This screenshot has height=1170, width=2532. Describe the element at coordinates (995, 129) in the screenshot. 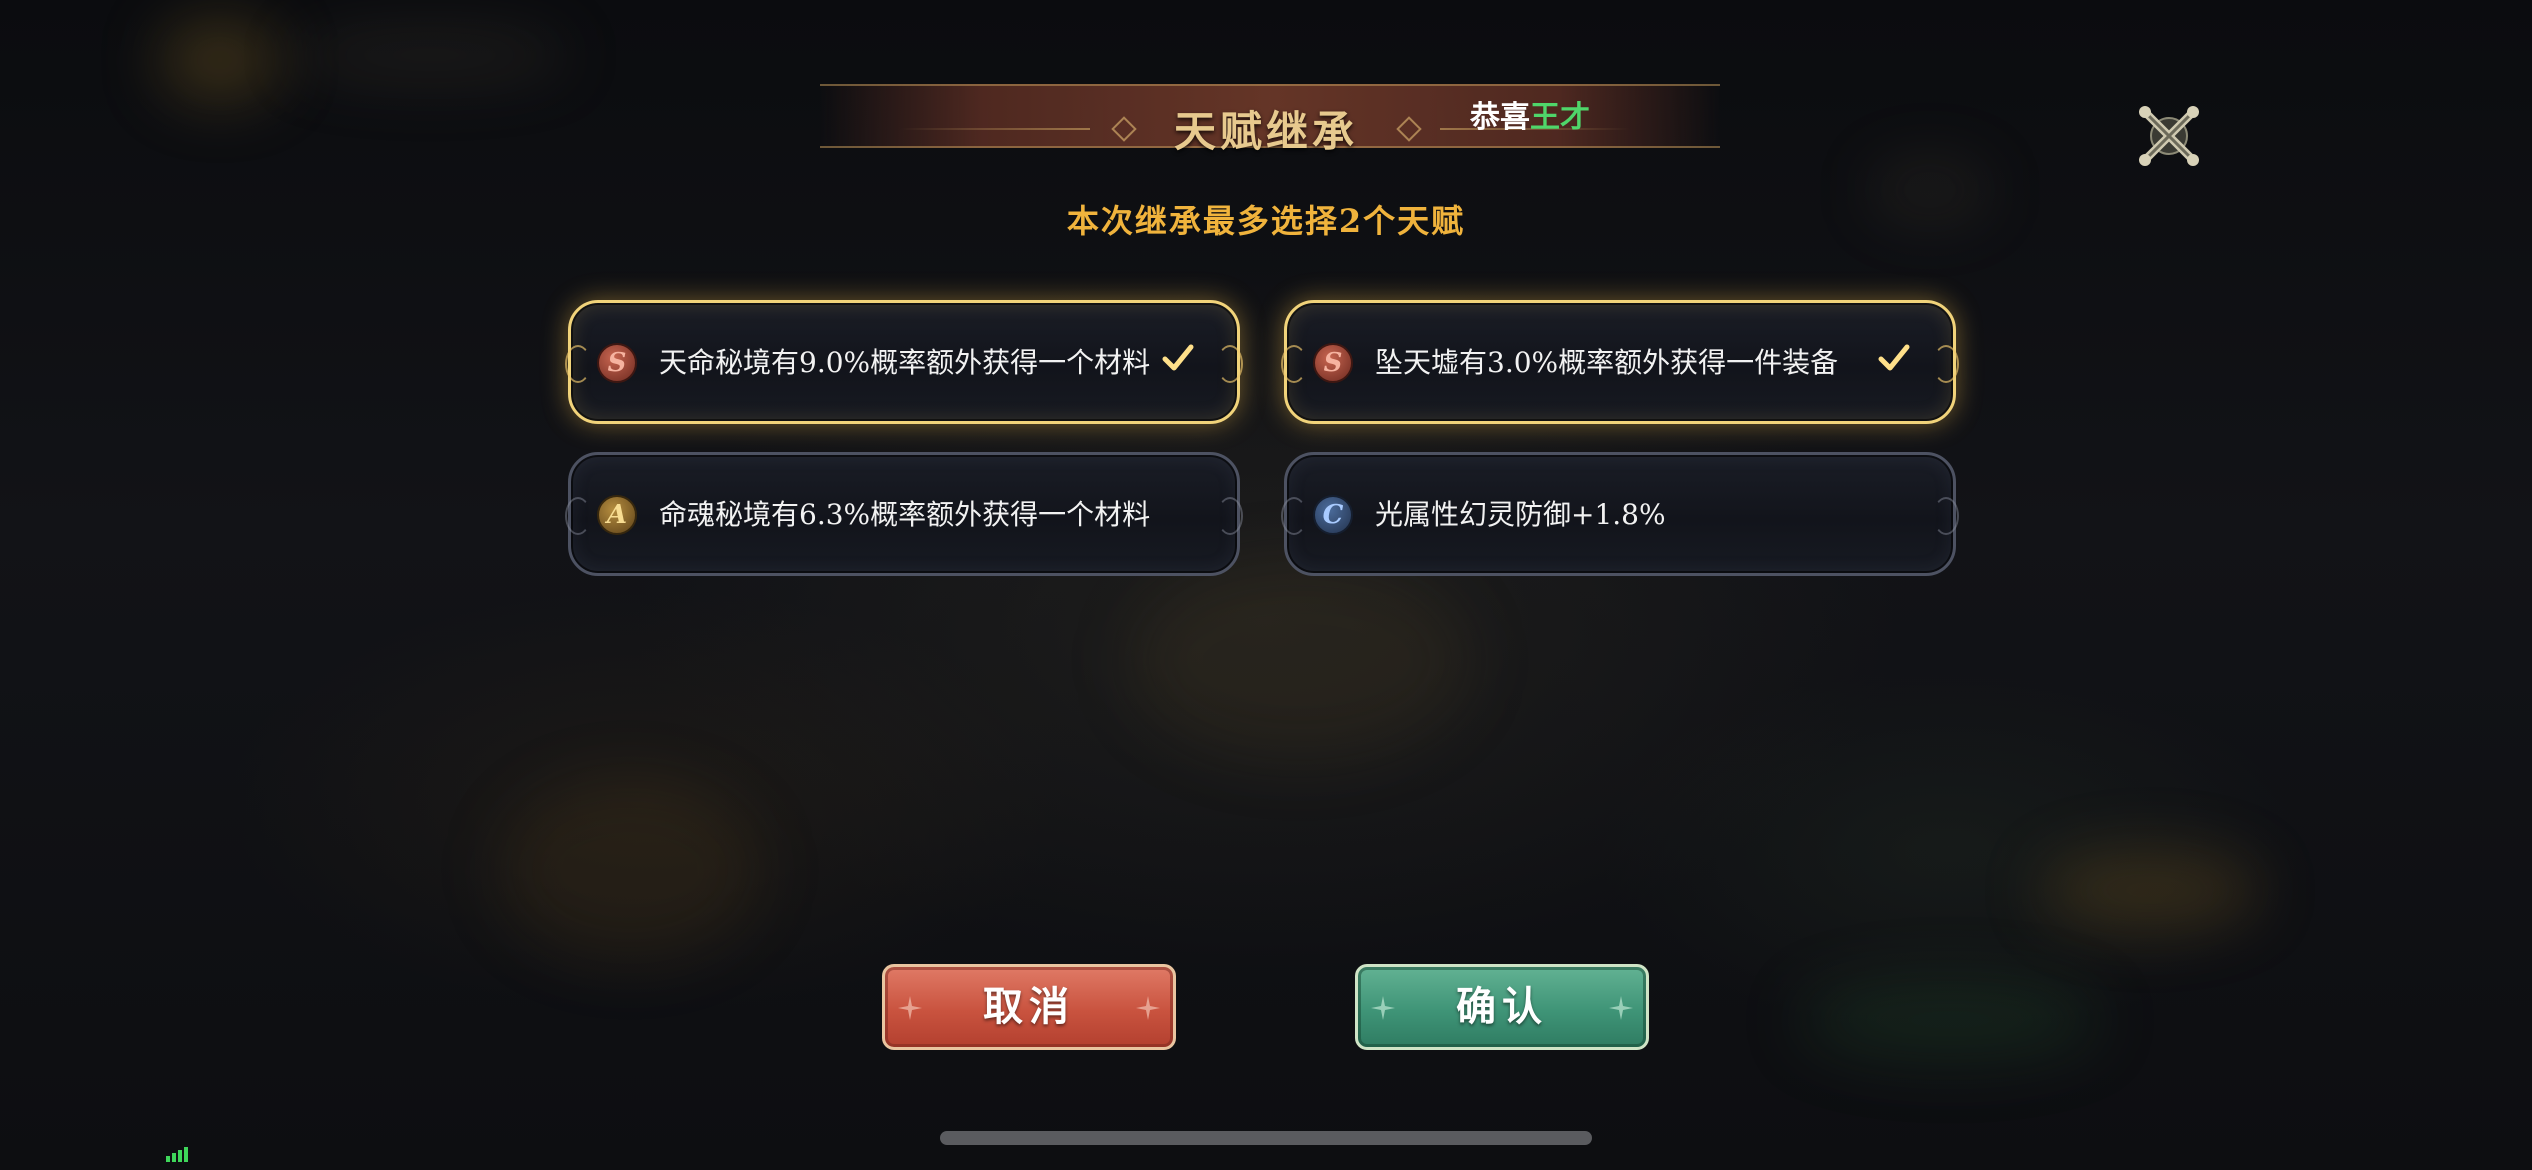

I see `title-divider-left` at that location.